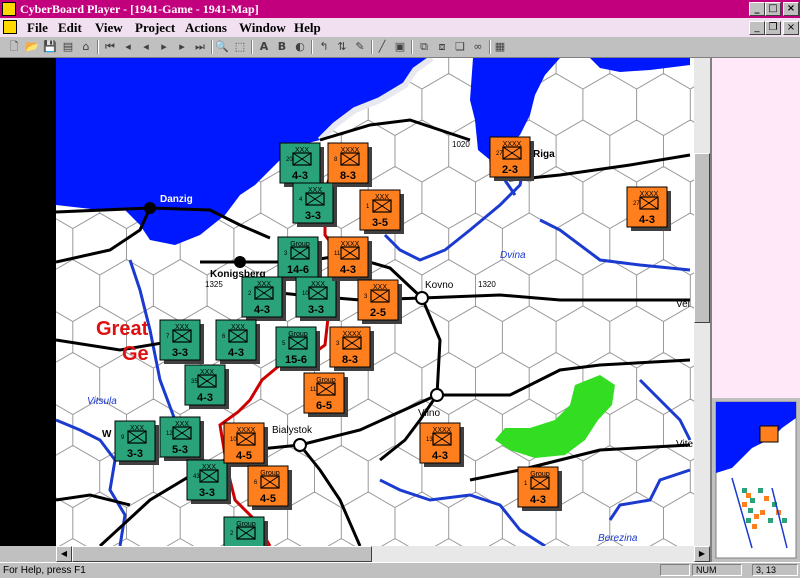 Image resolution: width=800 pixels, height=578 pixels. Describe the element at coordinates (360, 47) in the screenshot. I see `plot-icon: ✎` at that location.